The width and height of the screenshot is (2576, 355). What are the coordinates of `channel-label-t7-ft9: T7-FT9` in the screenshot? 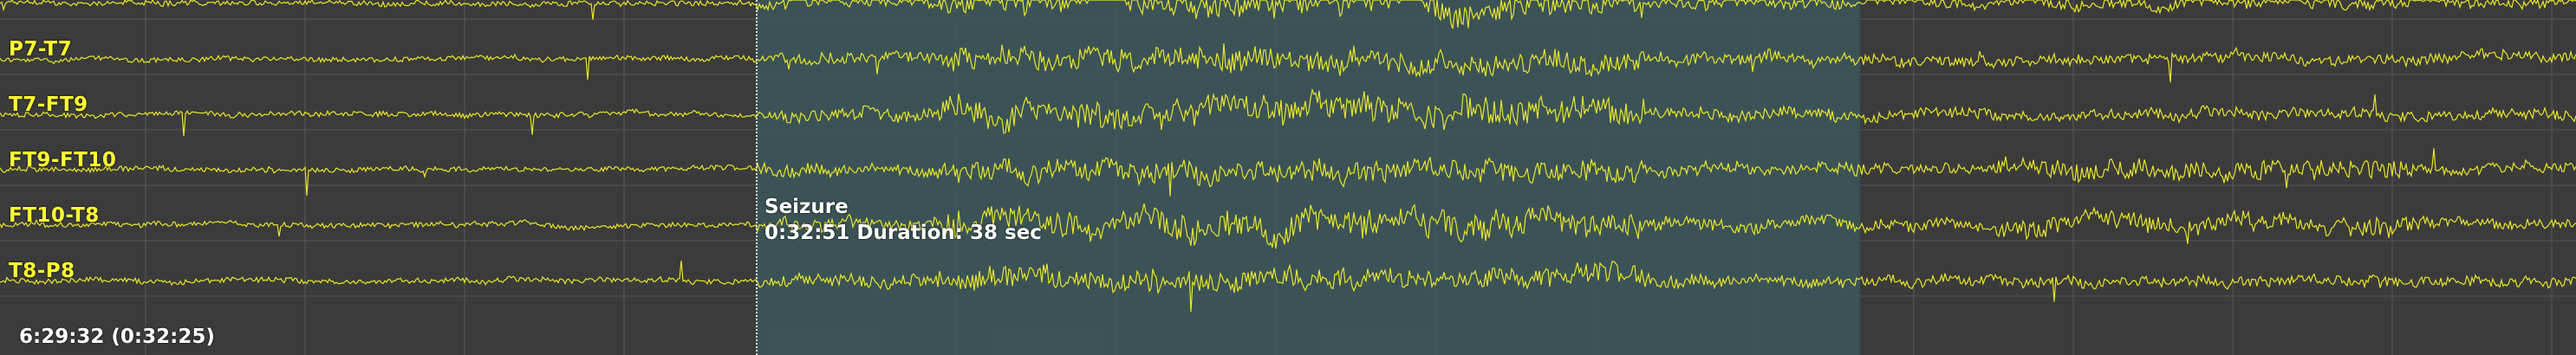 It's located at (48, 105).